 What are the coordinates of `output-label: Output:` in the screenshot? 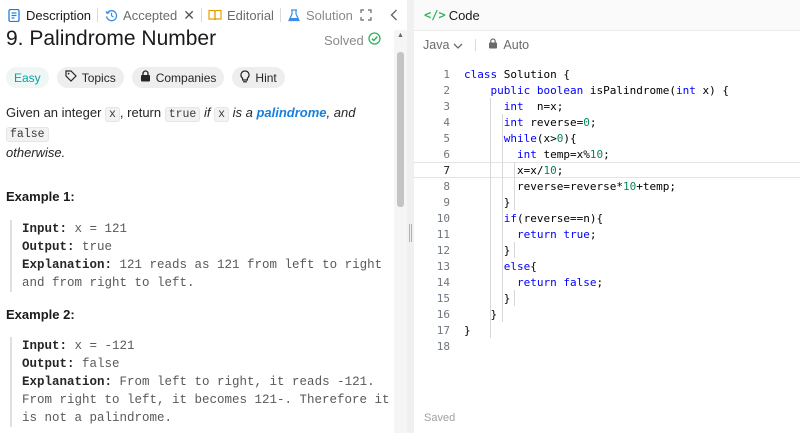 It's located at (48, 364).